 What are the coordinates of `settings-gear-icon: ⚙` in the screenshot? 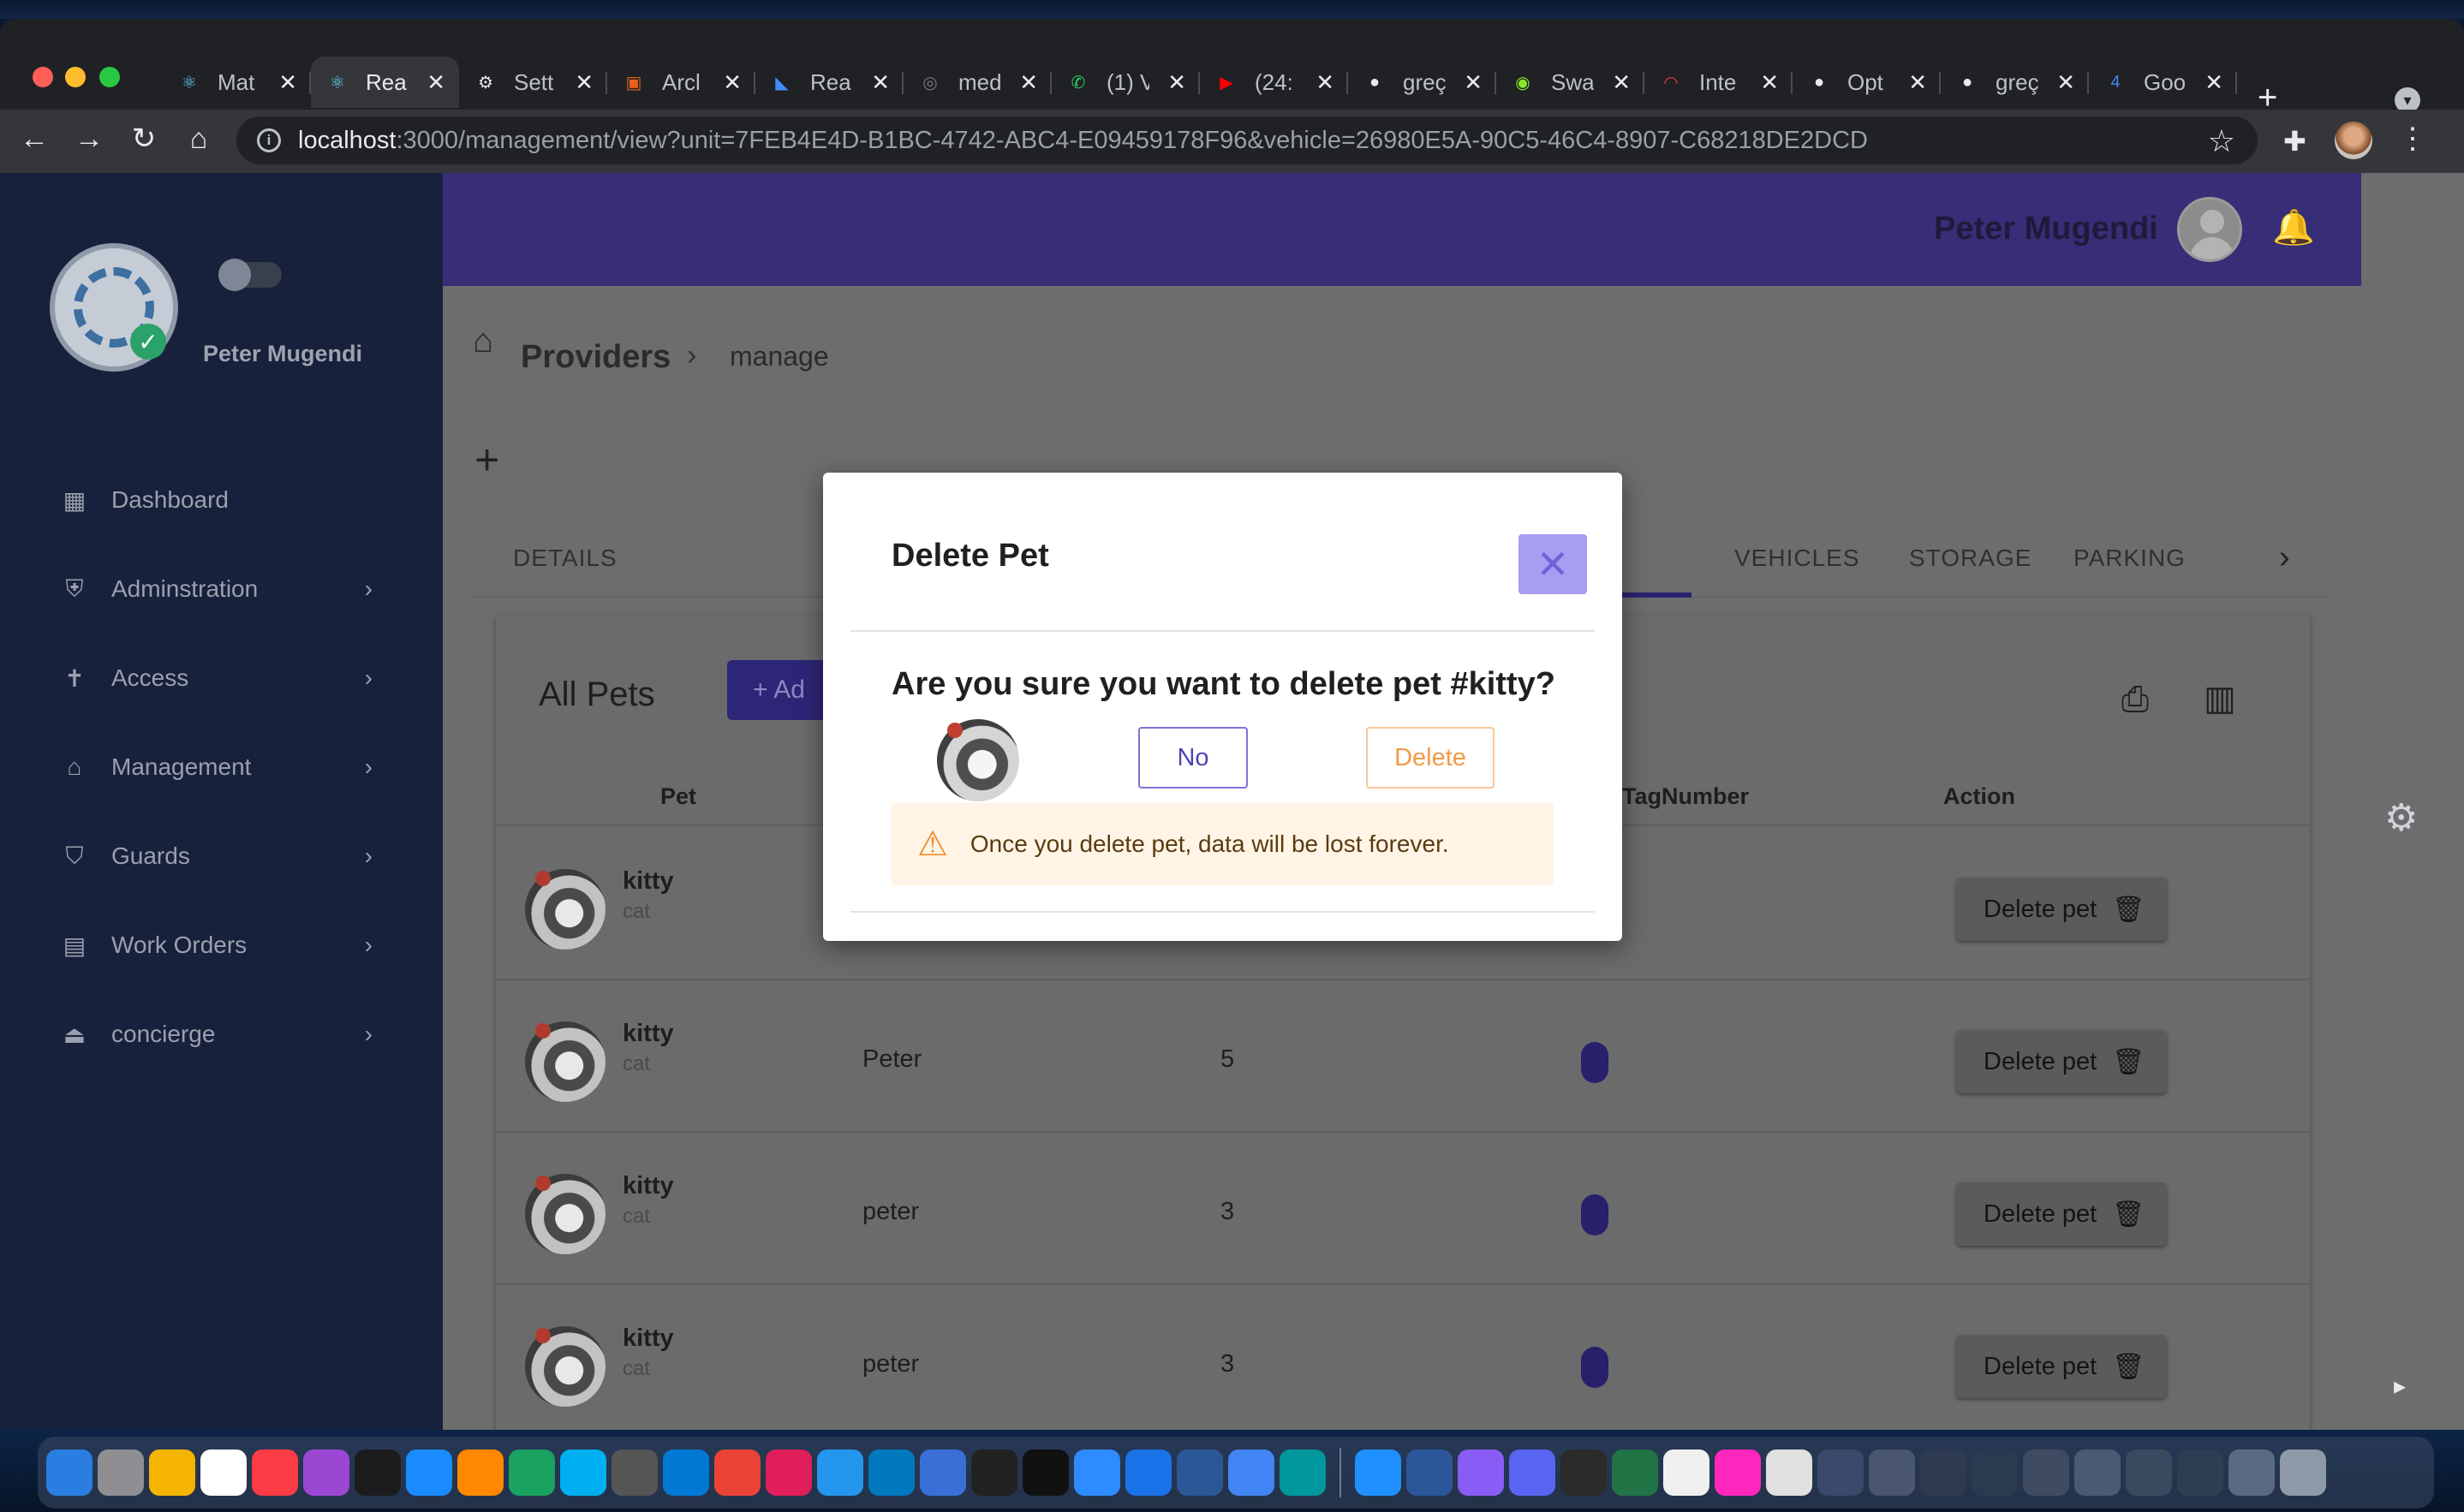 It's located at (2401, 818).